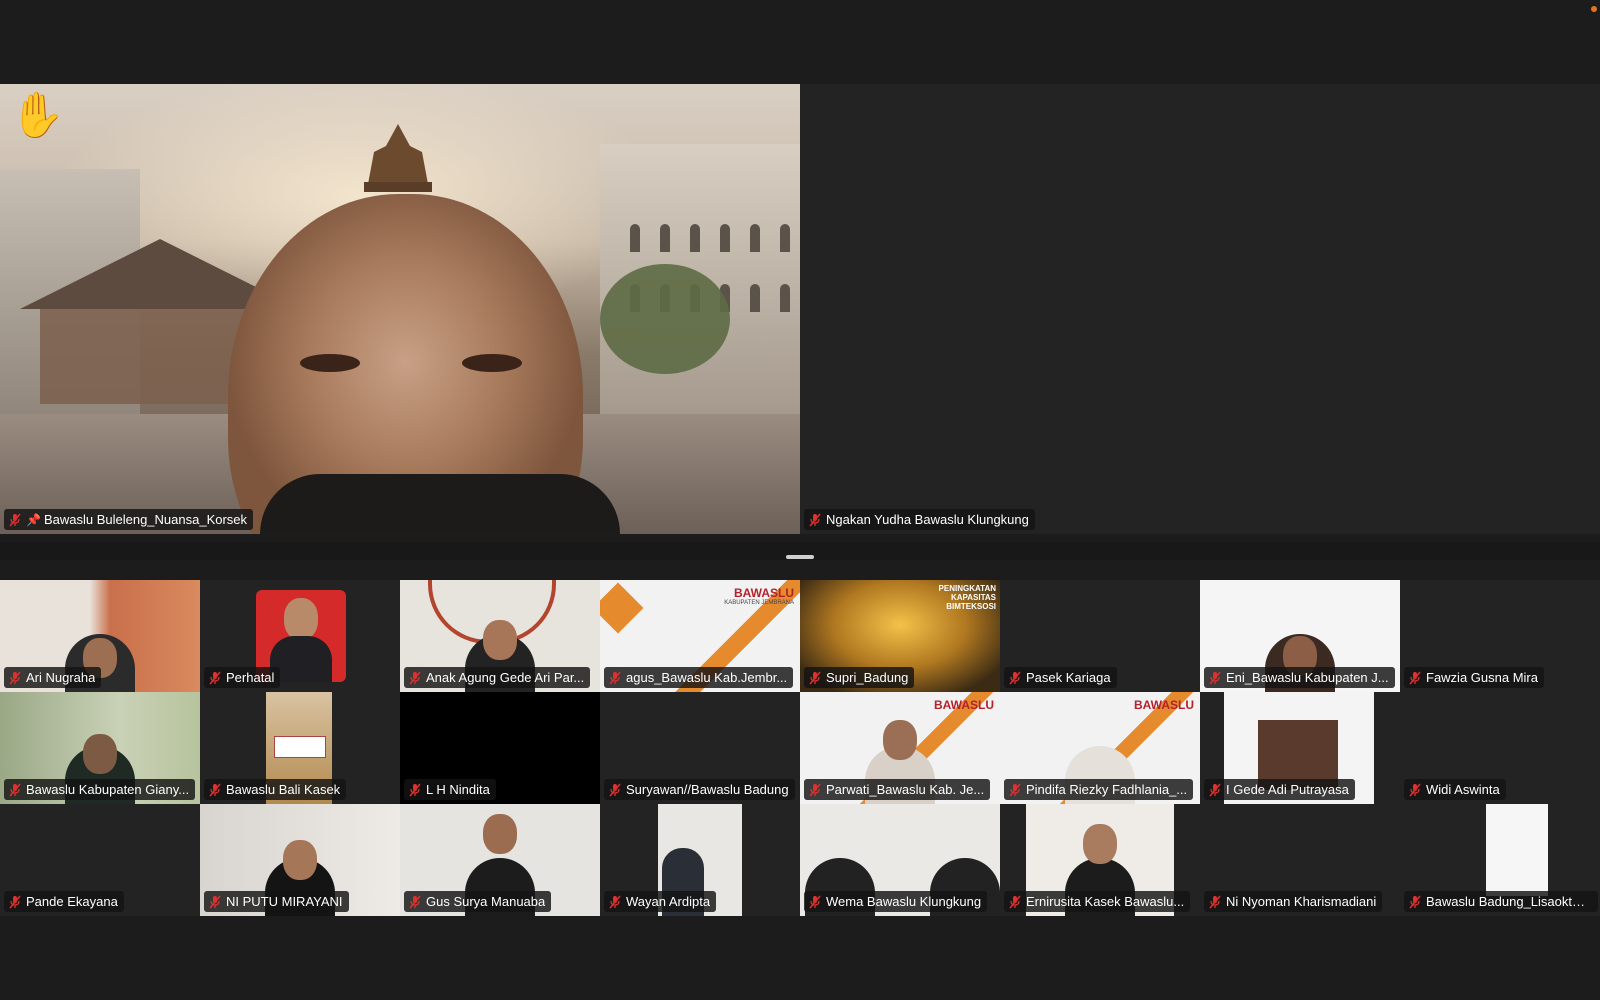 The height and width of the screenshot is (1000, 1600). What do you see at coordinates (800, 959) in the screenshot?
I see `bottom-bar` at bounding box center [800, 959].